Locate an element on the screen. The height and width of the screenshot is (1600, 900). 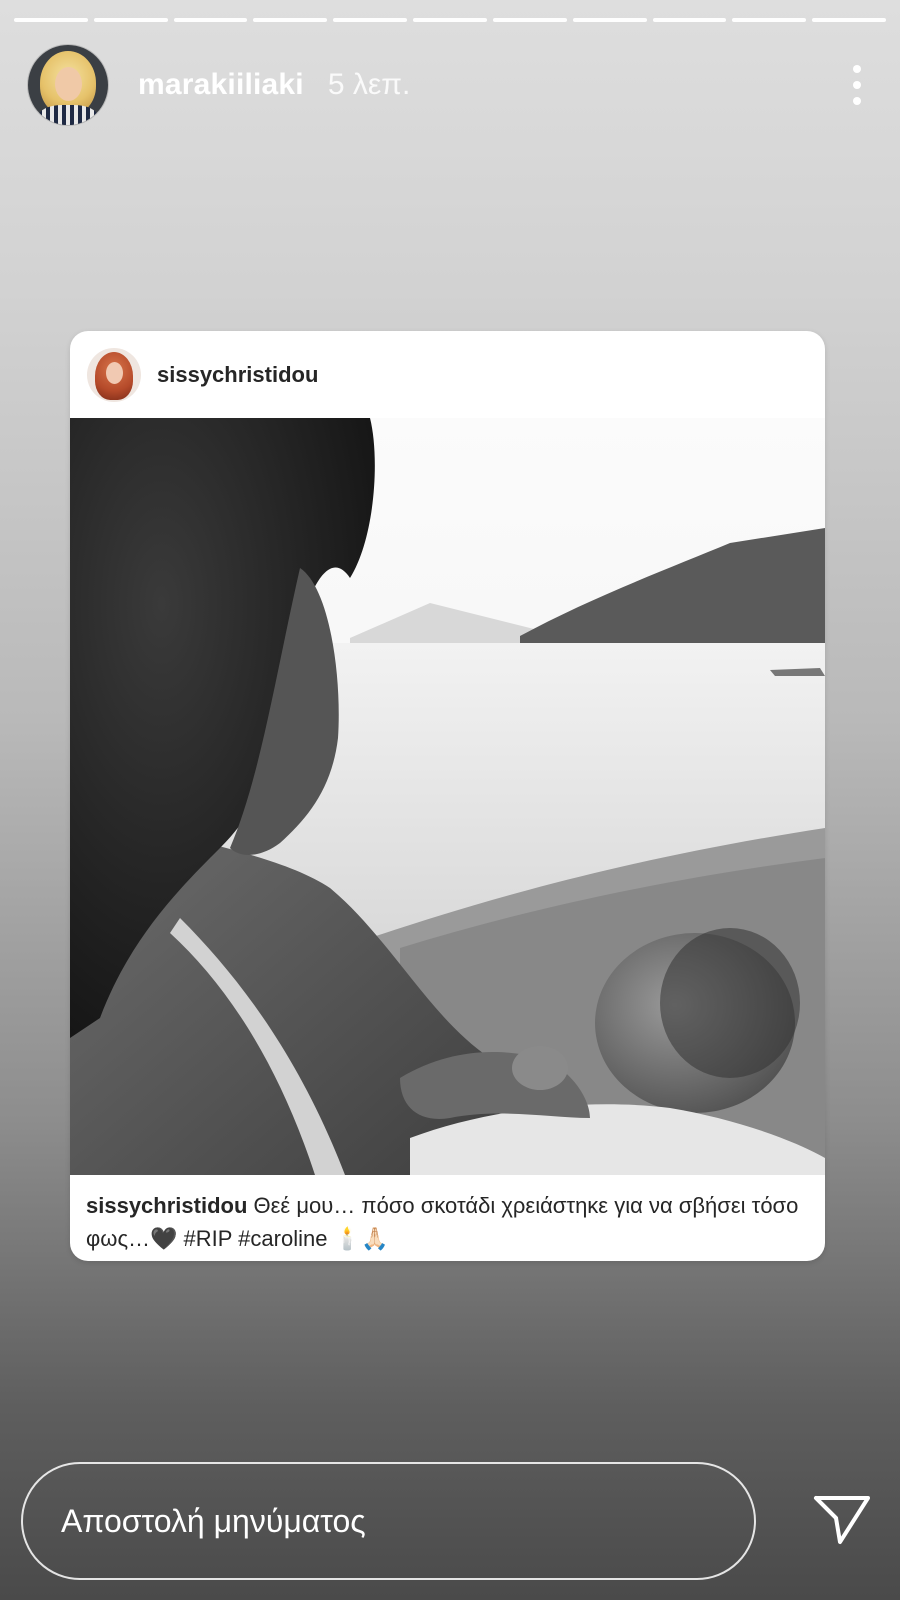
send-message-placeholder: Αποστολή μηνύματος is located at coordinates (213, 1520).